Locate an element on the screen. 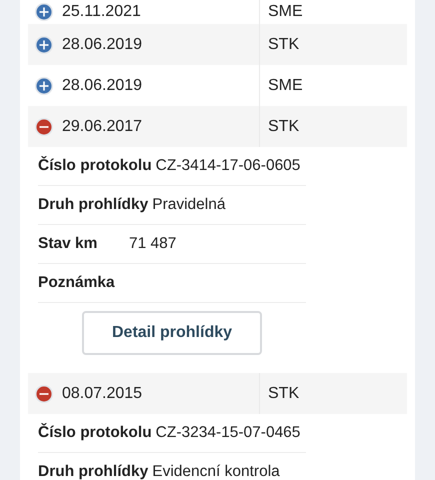  inspection-row: 29.06.2017 STK is located at coordinates (217, 126).